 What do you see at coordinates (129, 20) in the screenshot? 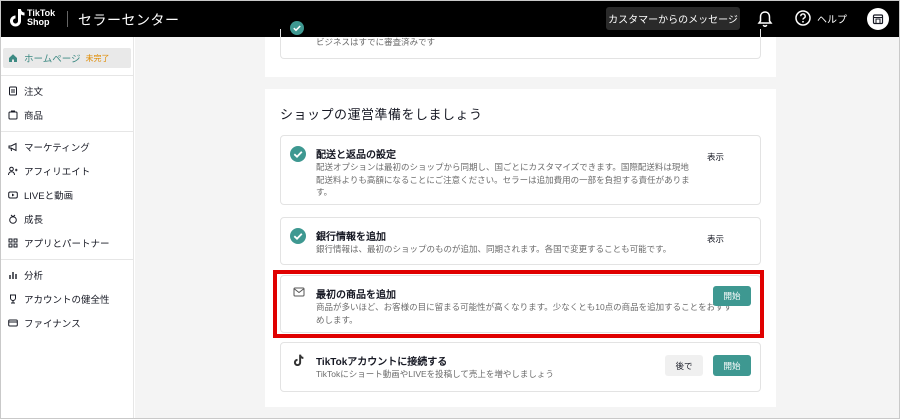
I see `app-title: セラーセンター` at bounding box center [129, 20].